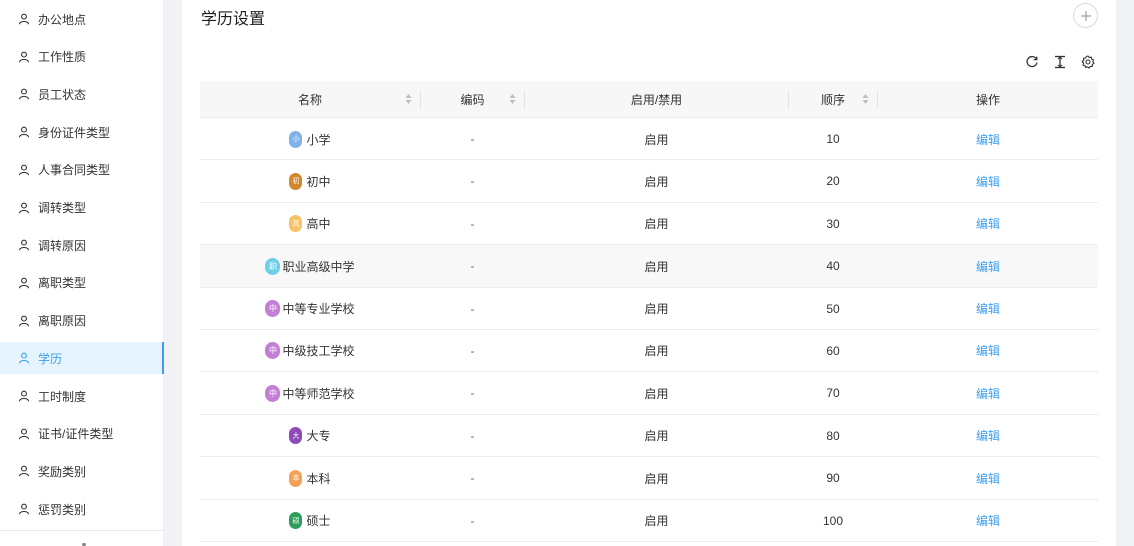 This screenshot has height=546, width=1134. I want to click on sidebar-item-label: 调转原因, so click(62, 245).